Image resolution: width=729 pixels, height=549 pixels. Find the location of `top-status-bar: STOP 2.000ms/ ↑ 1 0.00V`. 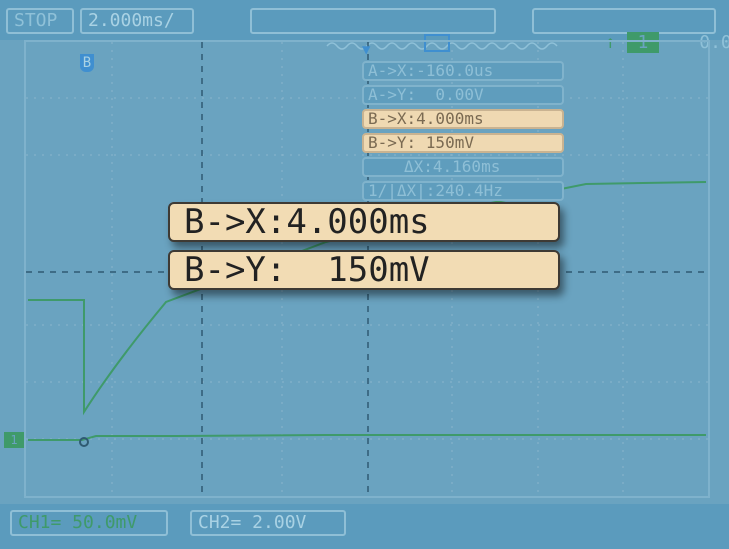

top-status-bar: STOP 2.000ms/ ↑ 1 0.00V is located at coordinates (364, 26).